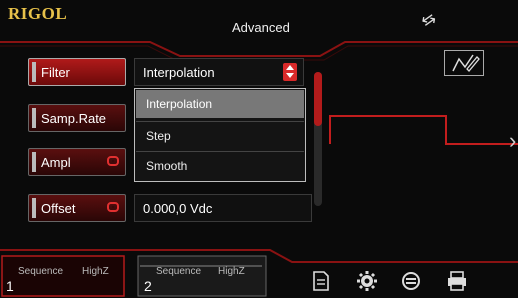  What do you see at coordinates (261, 27) in the screenshot?
I see `page-title: Advanced` at bounding box center [261, 27].